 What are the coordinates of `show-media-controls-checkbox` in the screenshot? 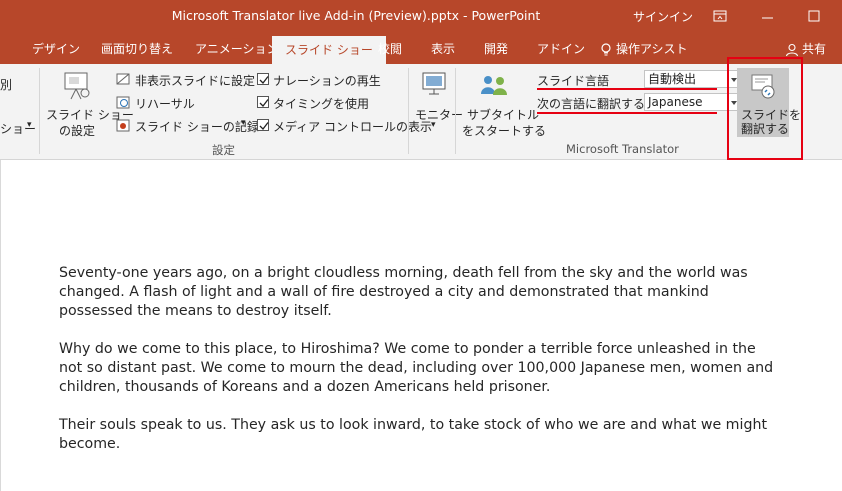 It's located at (263, 125).